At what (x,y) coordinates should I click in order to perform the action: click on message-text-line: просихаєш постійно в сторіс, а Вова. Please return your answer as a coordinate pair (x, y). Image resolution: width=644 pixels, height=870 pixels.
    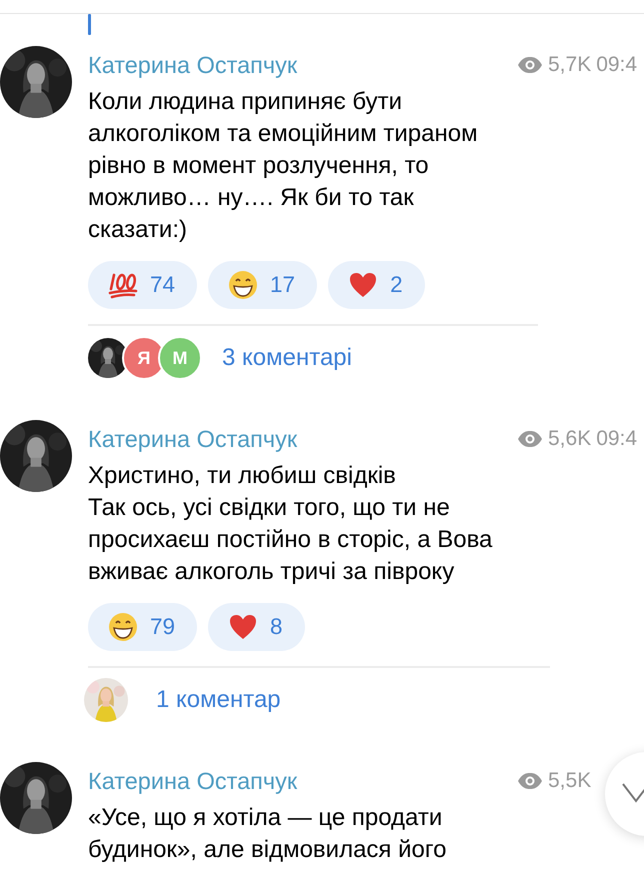
    Looking at the image, I should click on (291, 540).